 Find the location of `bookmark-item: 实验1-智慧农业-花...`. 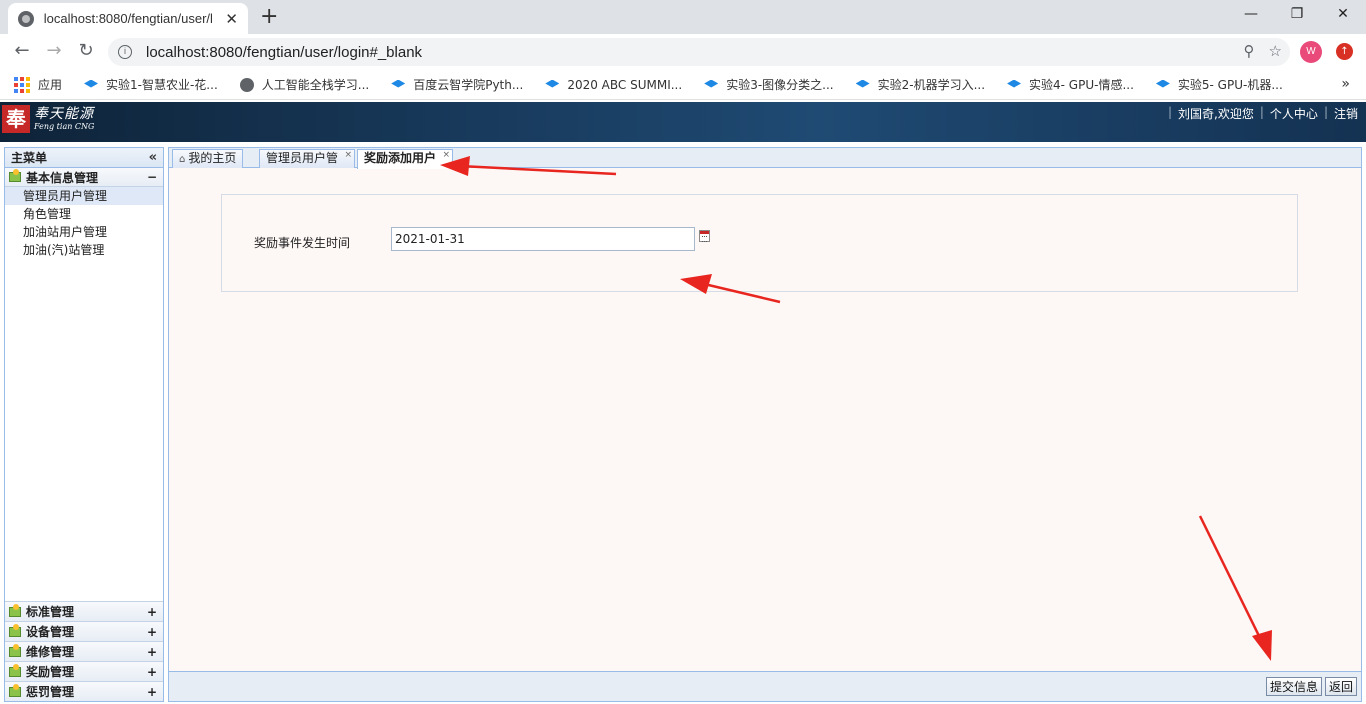

bookmark-item: 实验1-智慧农业-花... is located at coordinates (151, 84).